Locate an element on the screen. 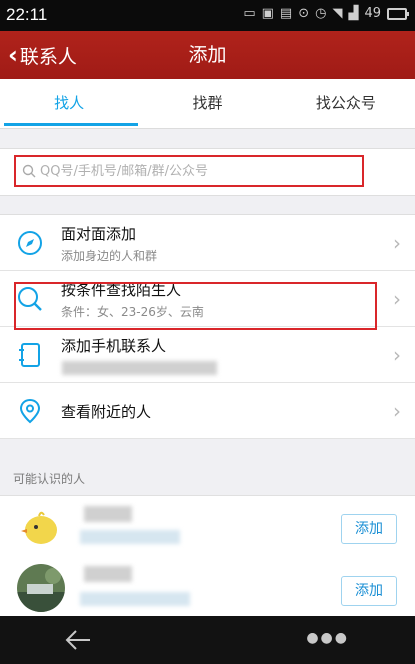 This screenshot has width=415, height=664. arrow-left-icon is located at coordinates (78, 640).